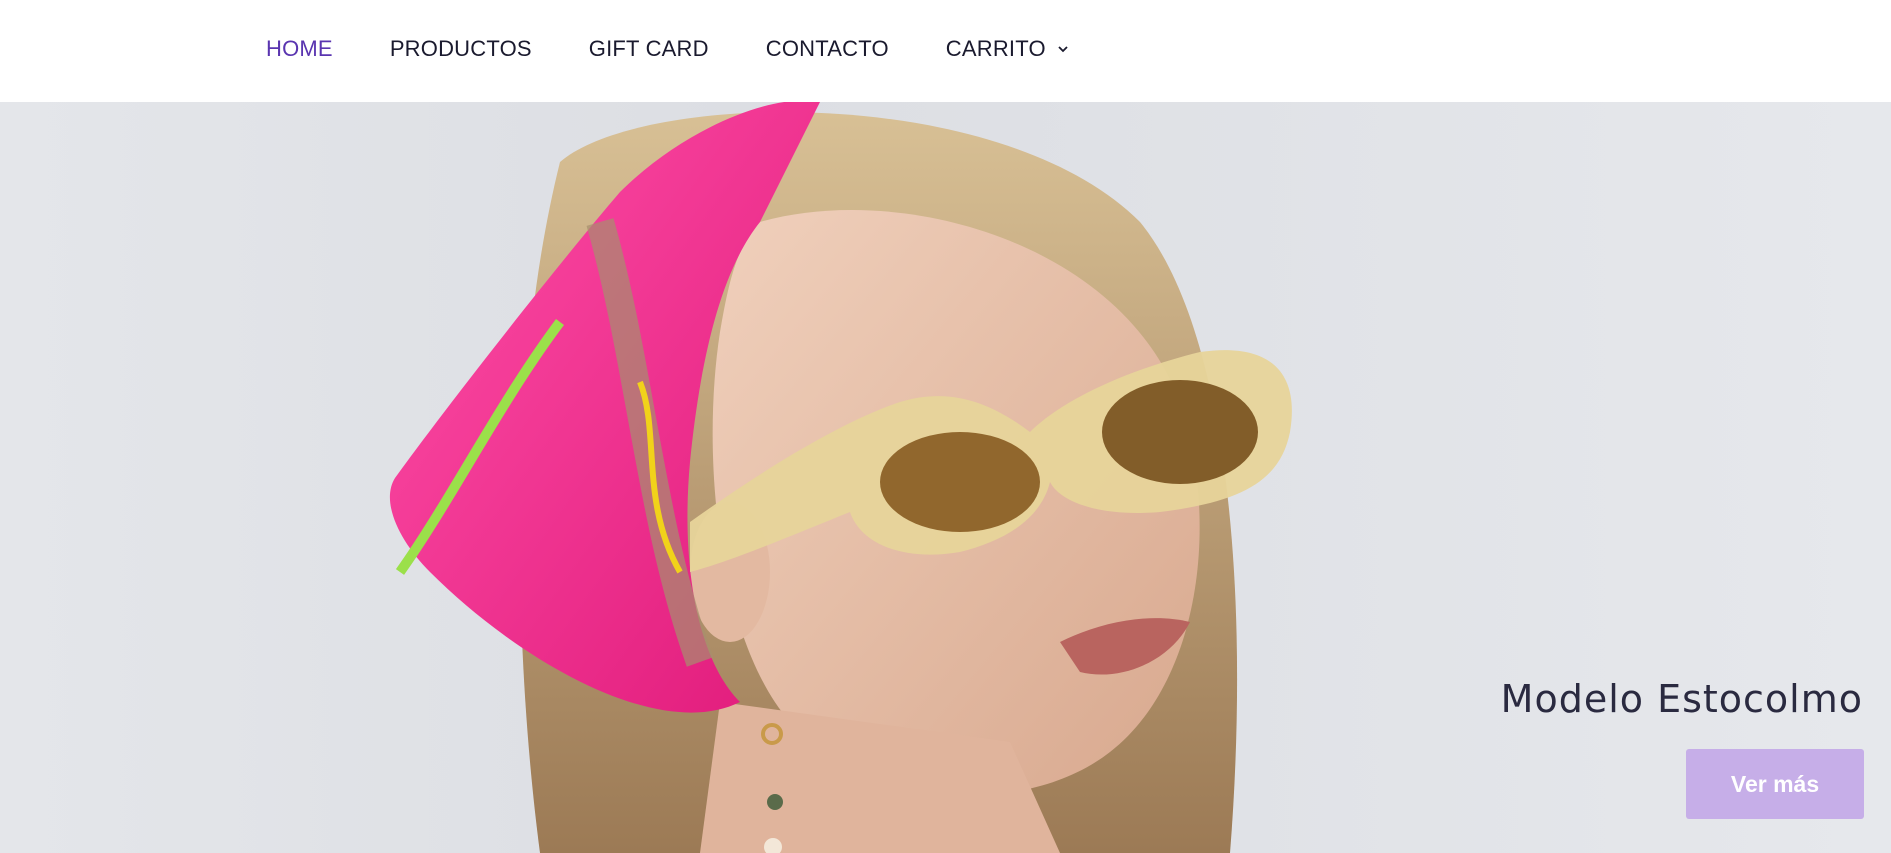  What do you see at coordinates (1063, 49) in the screenshot?
I see `chevron-down-icon` at bounding box center [1063, 49].